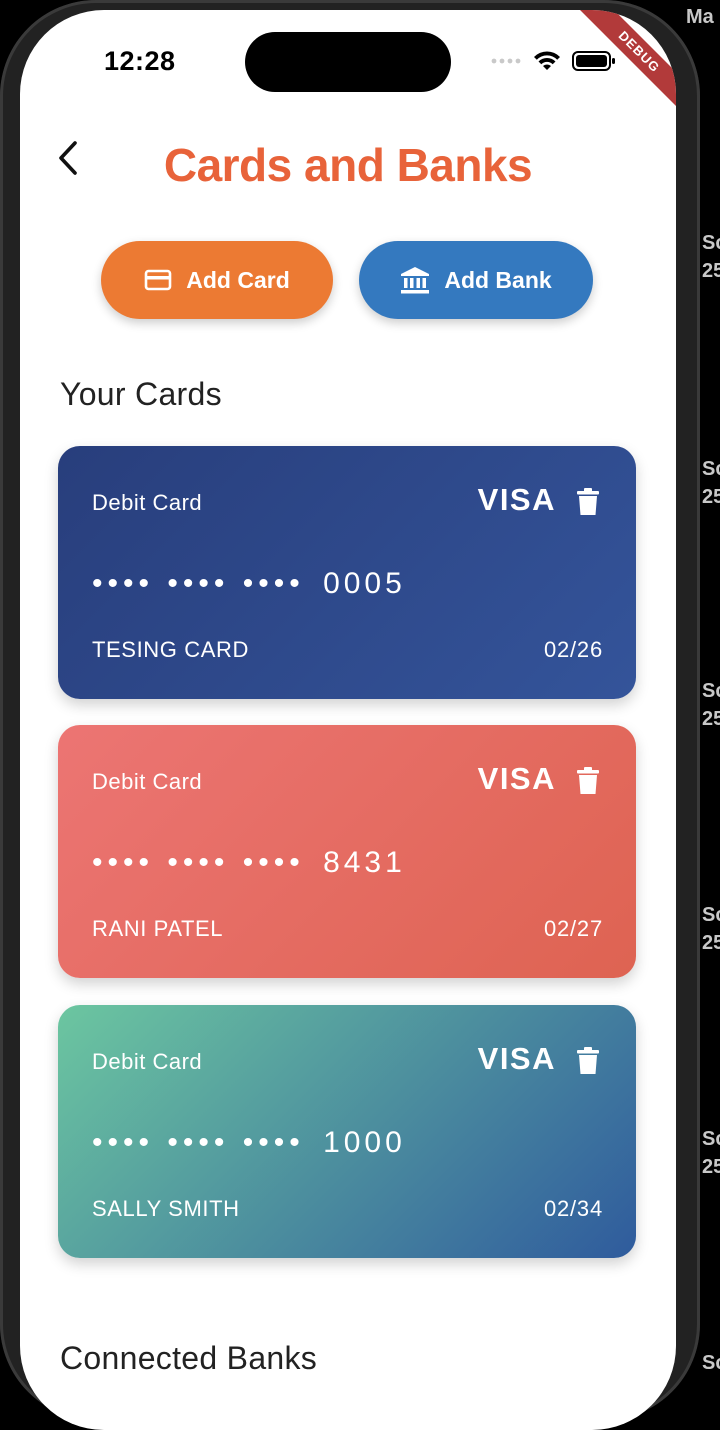 Image resolution: width=720 pixels, height=1430 pixels. Describe the element at coordinates (498, 279) in the screenshot. I see `add-bank-label: Add Bank` at that location.